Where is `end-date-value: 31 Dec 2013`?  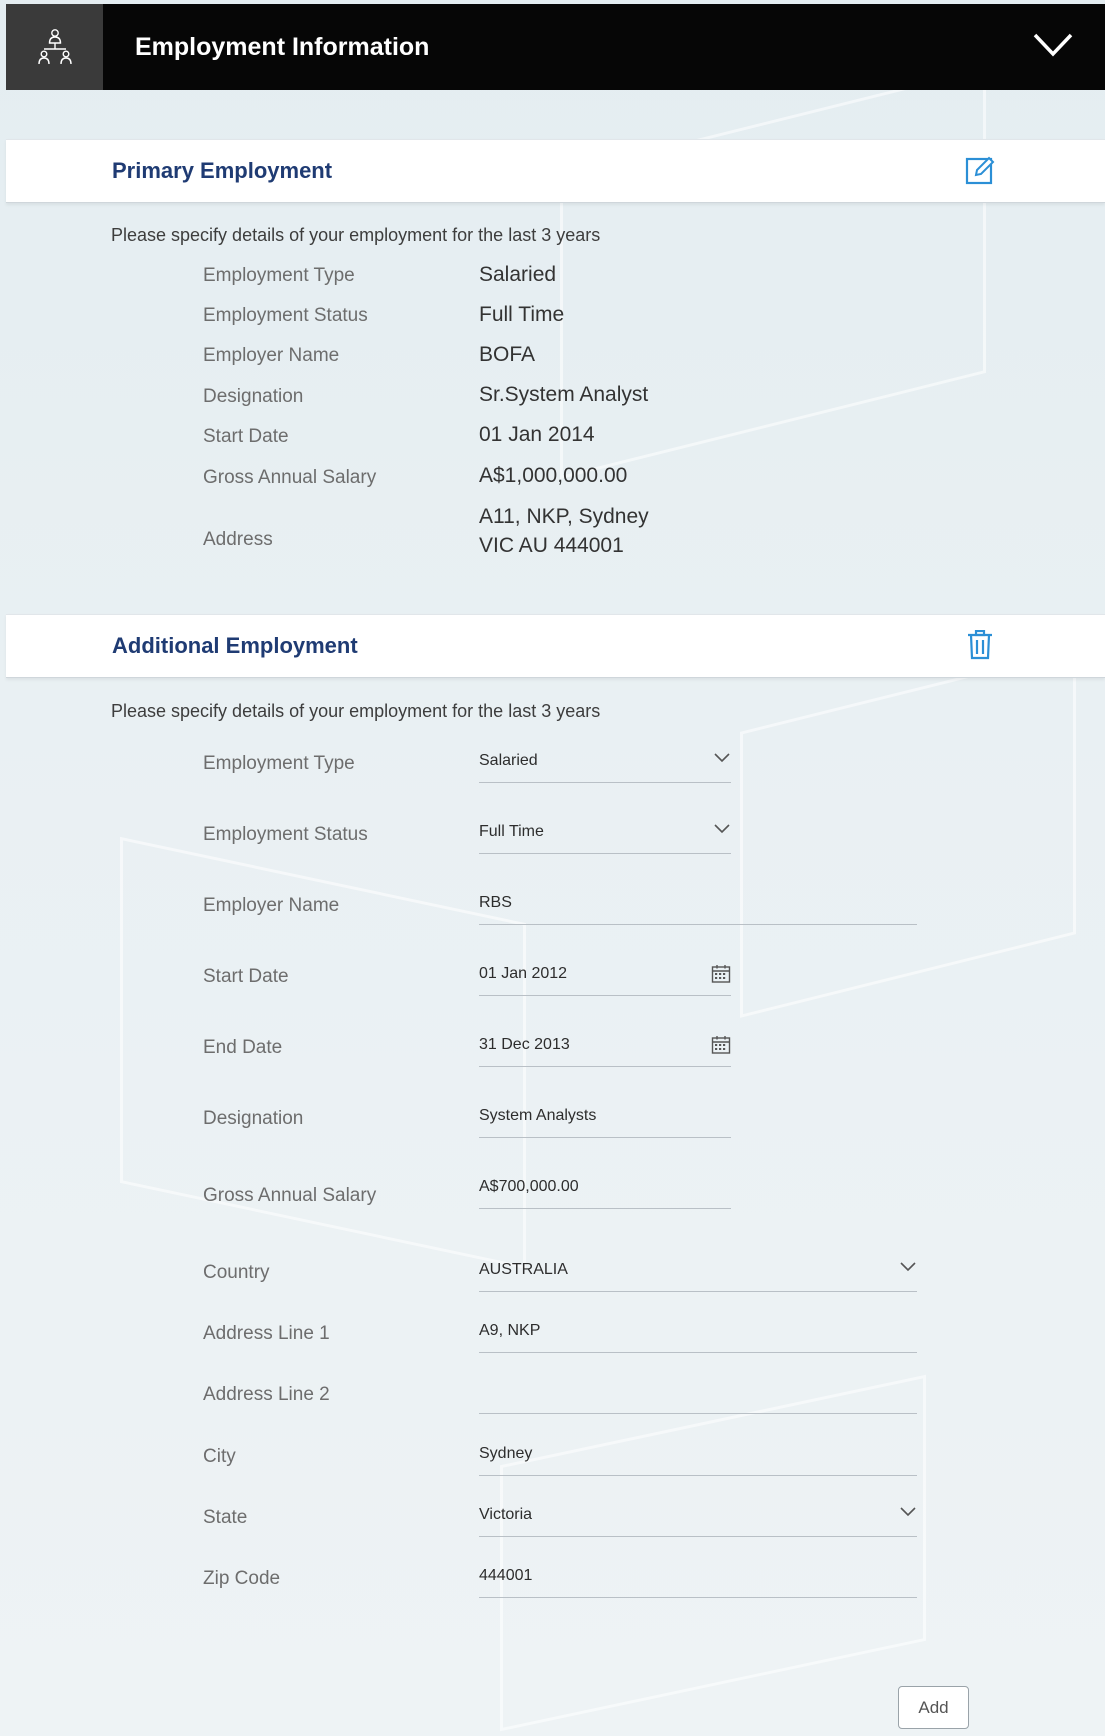
end-date-value: 31 Dec 2013 is located at coordinates (524, 1044).